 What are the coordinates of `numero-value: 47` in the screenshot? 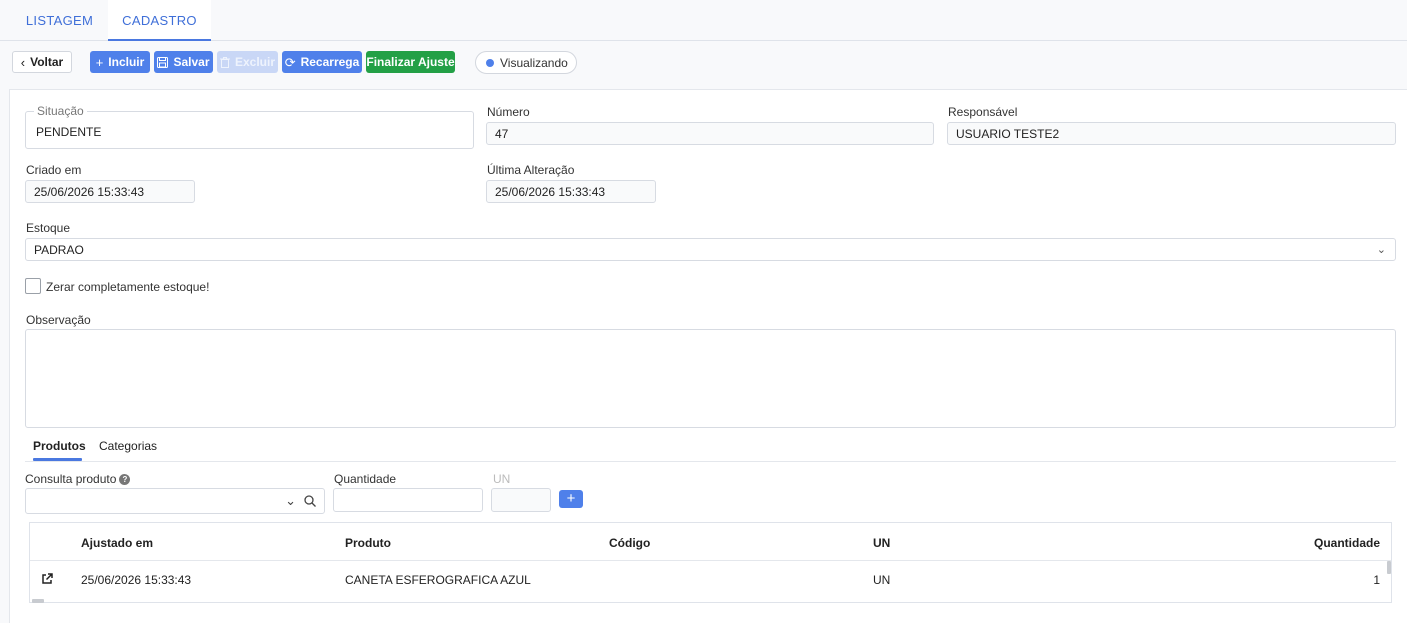 It's located at (502, 133).